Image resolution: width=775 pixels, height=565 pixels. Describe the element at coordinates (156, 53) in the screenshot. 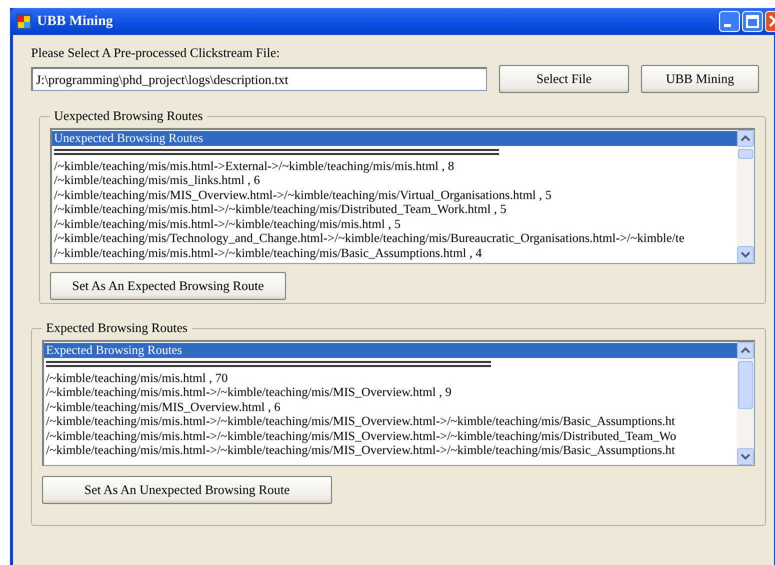

I see `file-label: Please Select A Pre-processed Clickstream File:` at that location.